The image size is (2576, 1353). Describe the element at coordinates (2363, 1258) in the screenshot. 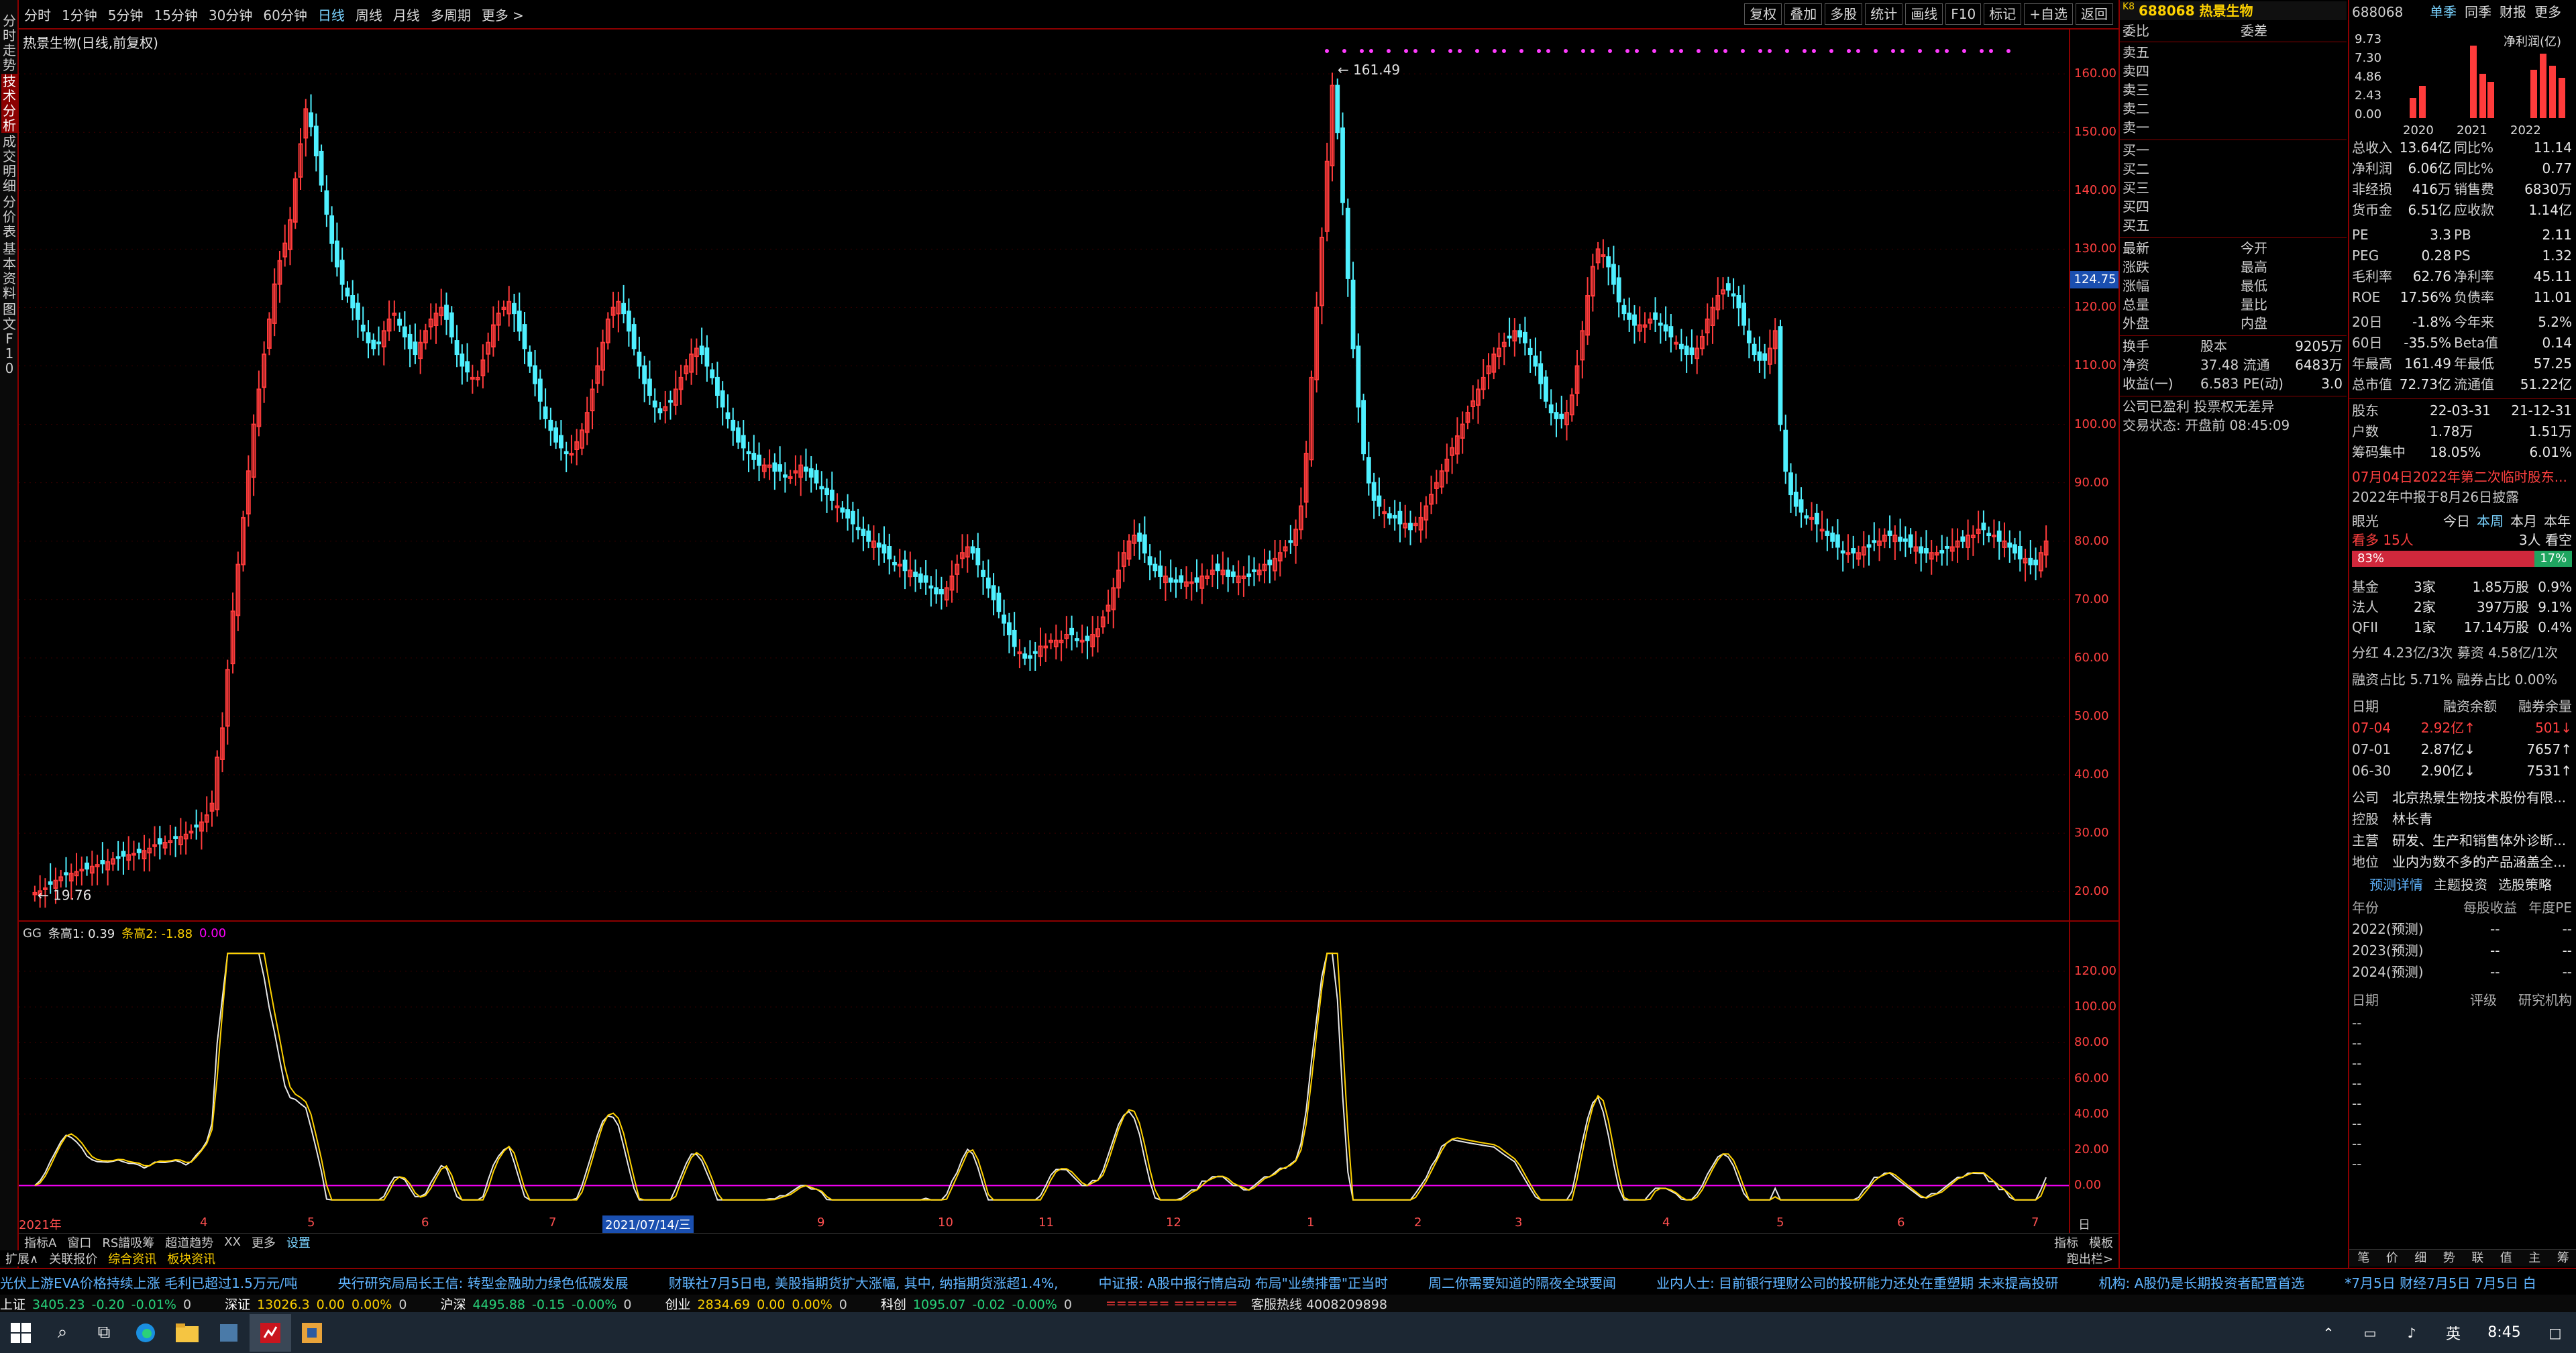

I see `finance-bottom-tab-0: 笔` at that location.